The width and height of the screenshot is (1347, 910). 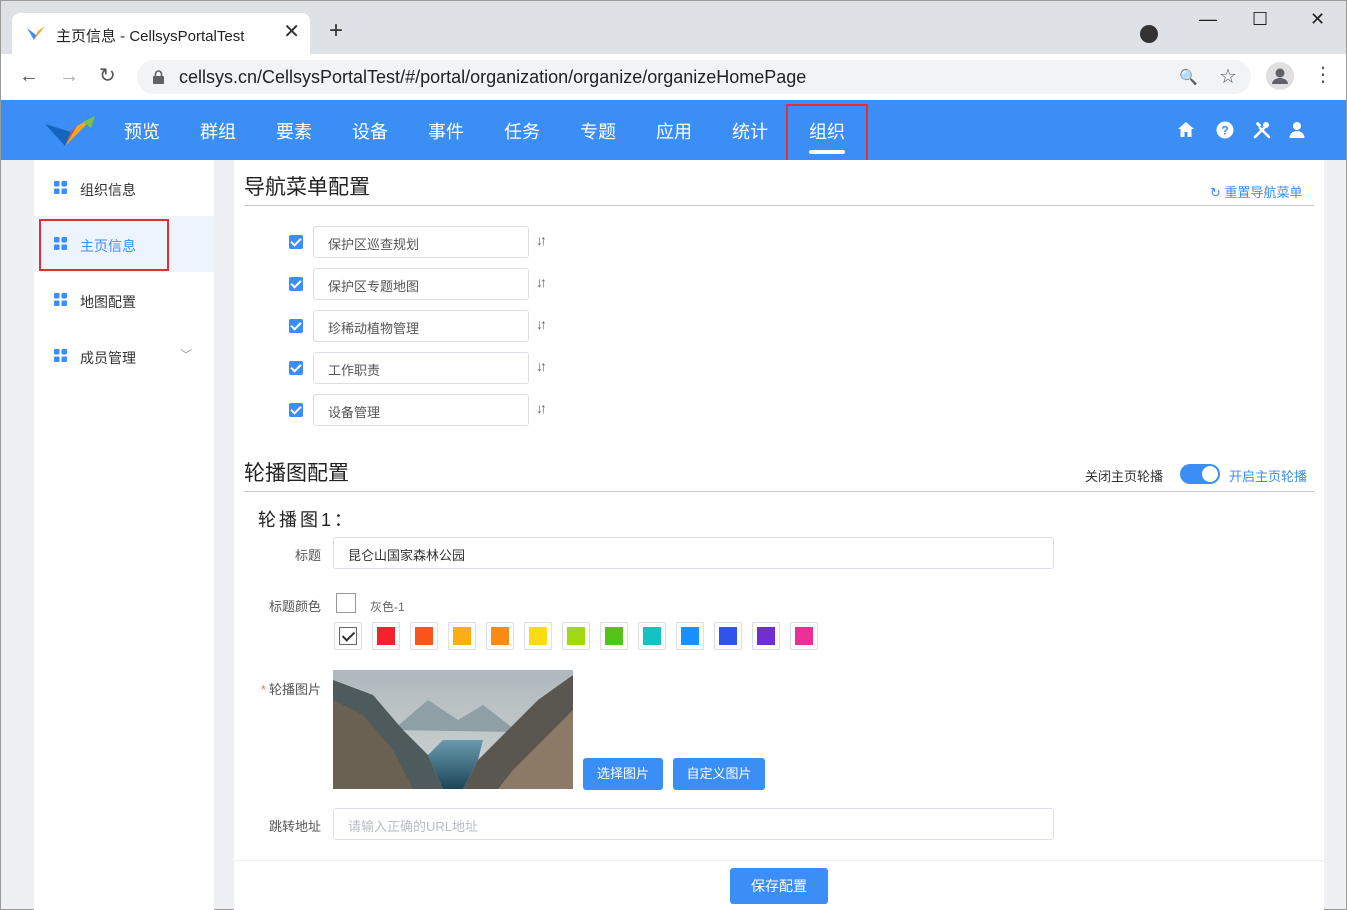 What do you see at coordinates (750, 131) in the screenshot?
I see `nav-item-stats: 统计` at bounding box center [750, 131].